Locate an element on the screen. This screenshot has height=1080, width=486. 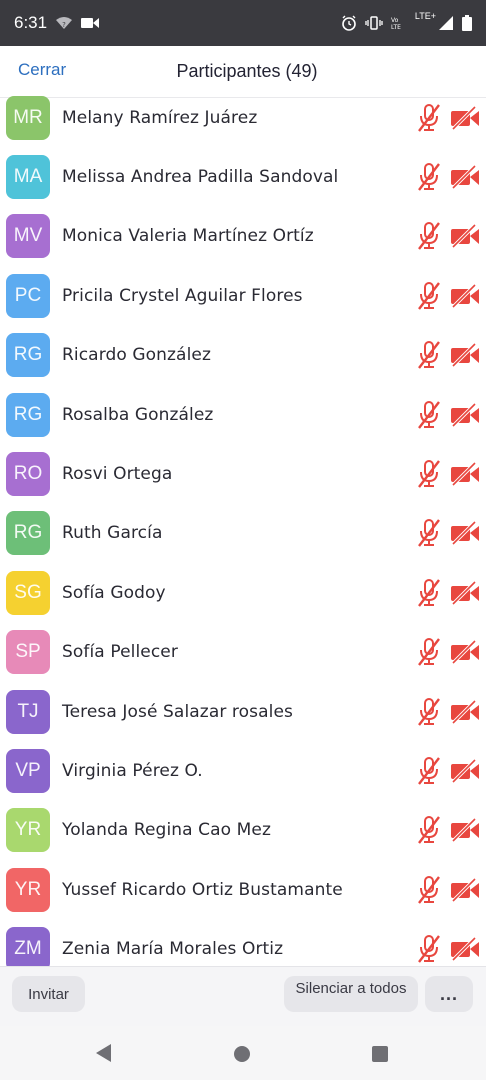
close-button: Cerrar is located at coordinates (42, 70).